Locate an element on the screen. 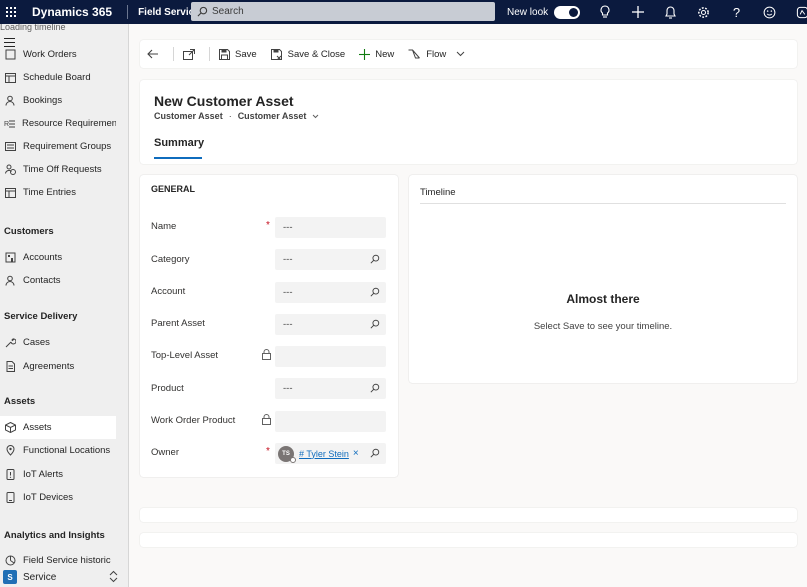 Image resolution: width=807 pixels, height=587 pixels. sidebar-item-label: Accounts is located at coordinates (43, 257).